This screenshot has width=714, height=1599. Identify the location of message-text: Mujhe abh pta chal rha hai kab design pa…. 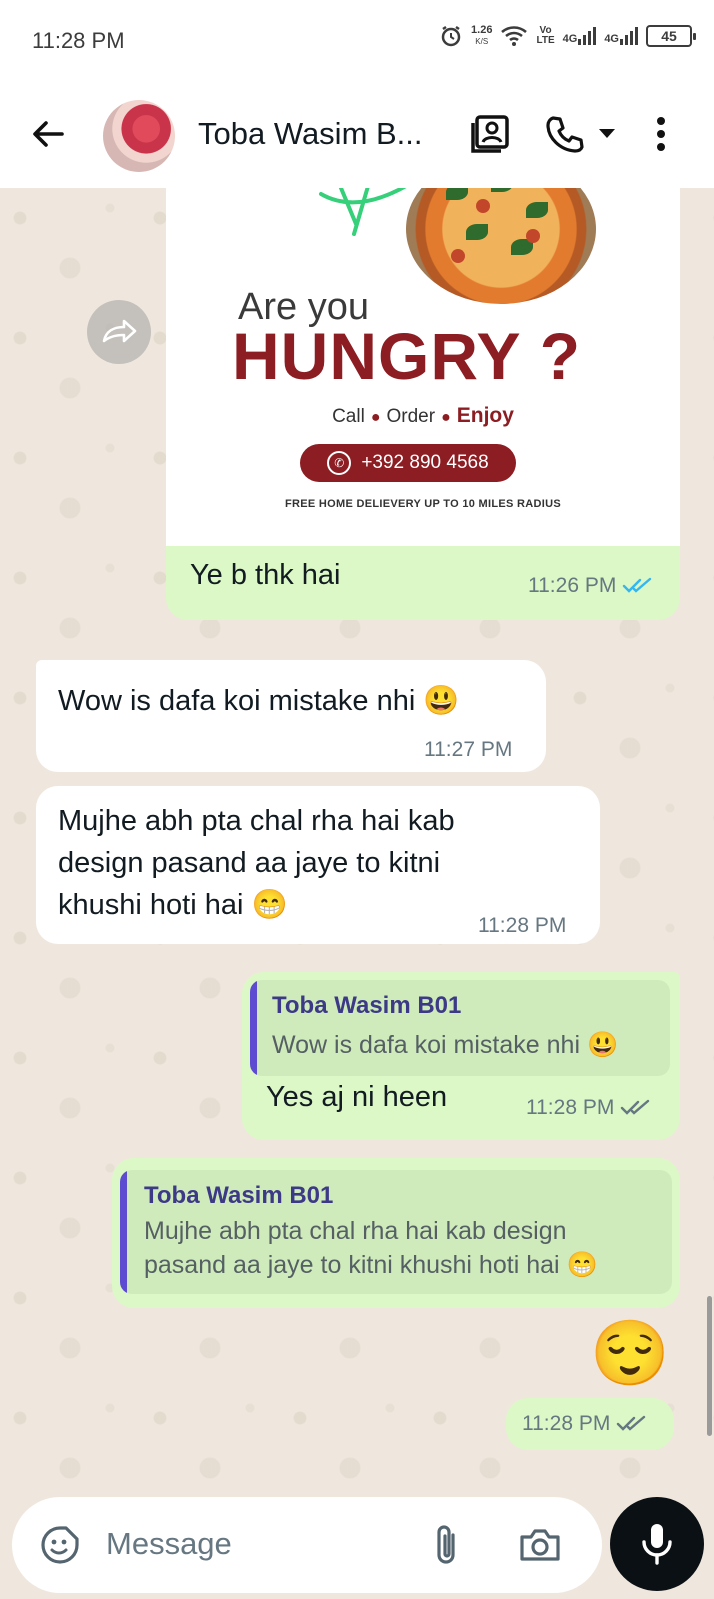
(256, 863).